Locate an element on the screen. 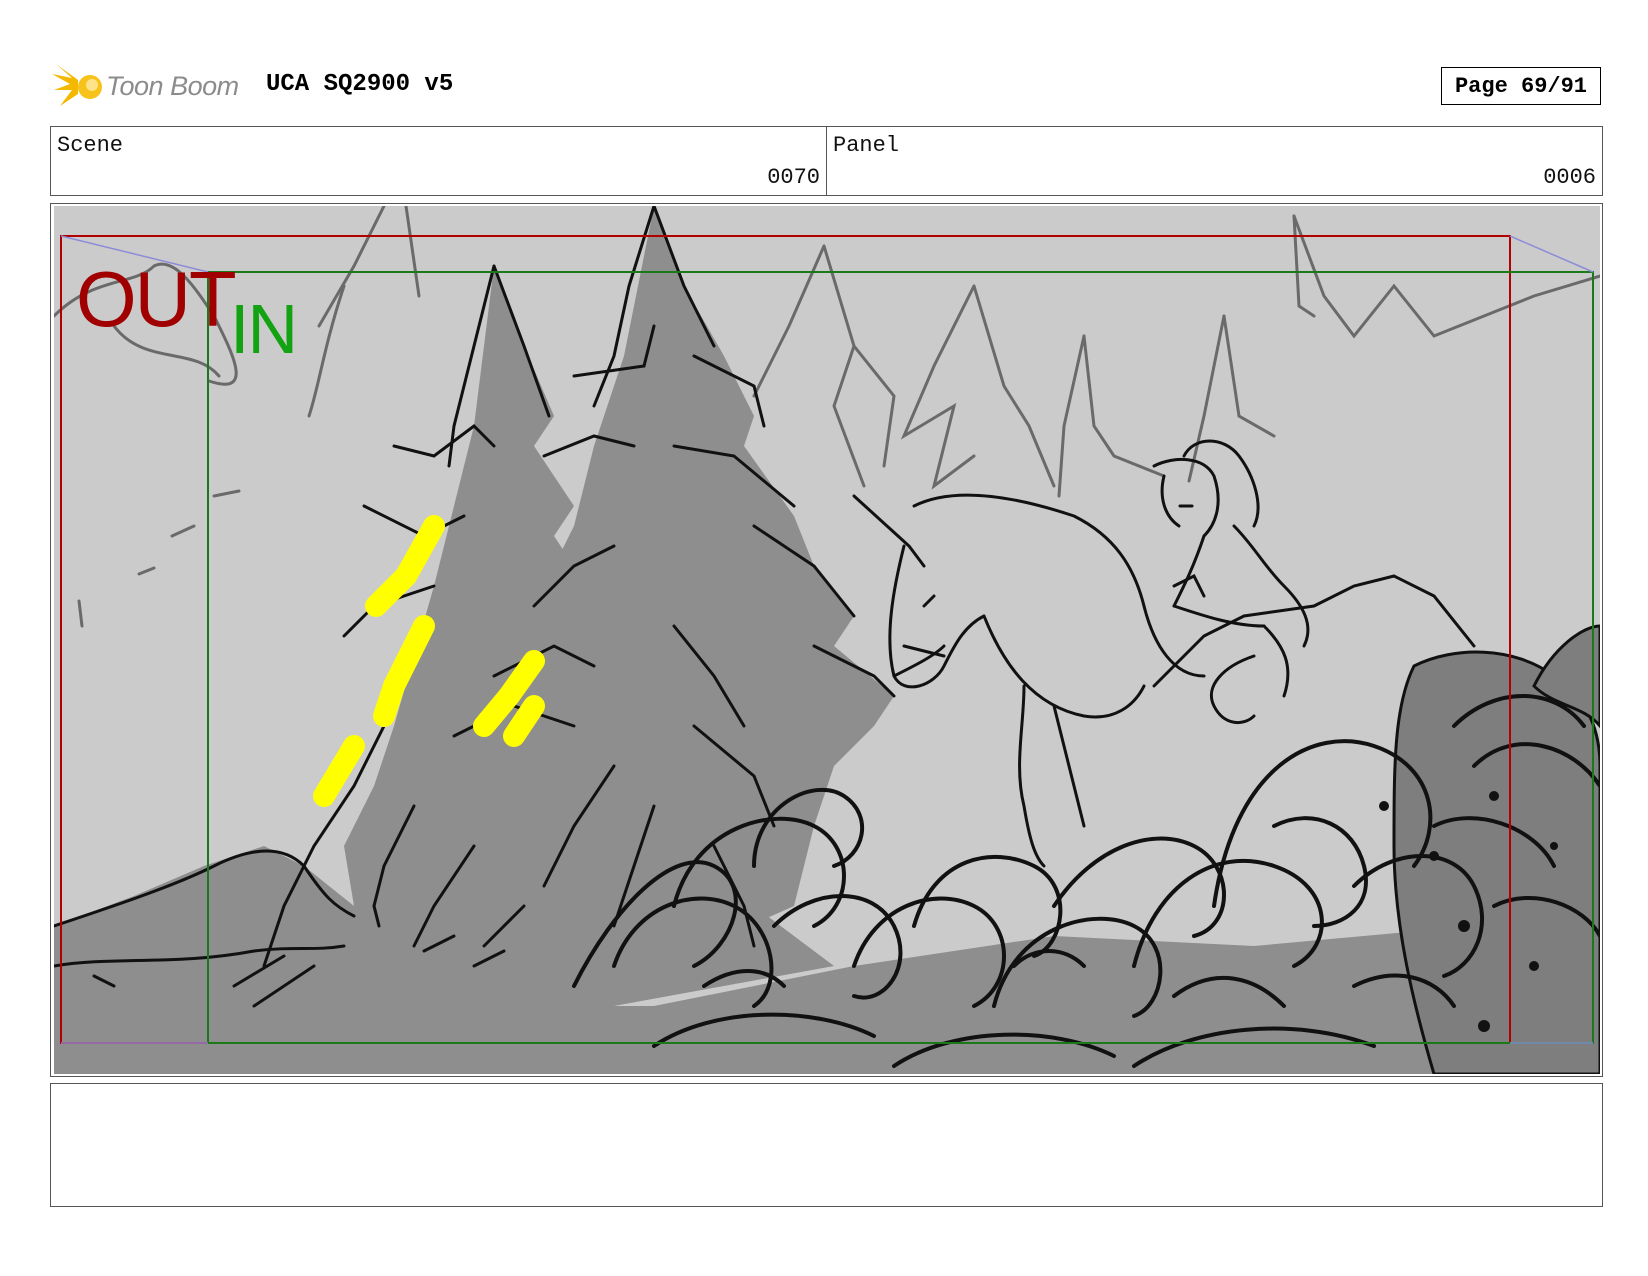  project-title: UCA SQ2900 v5 is located at coordinates (360, 84).